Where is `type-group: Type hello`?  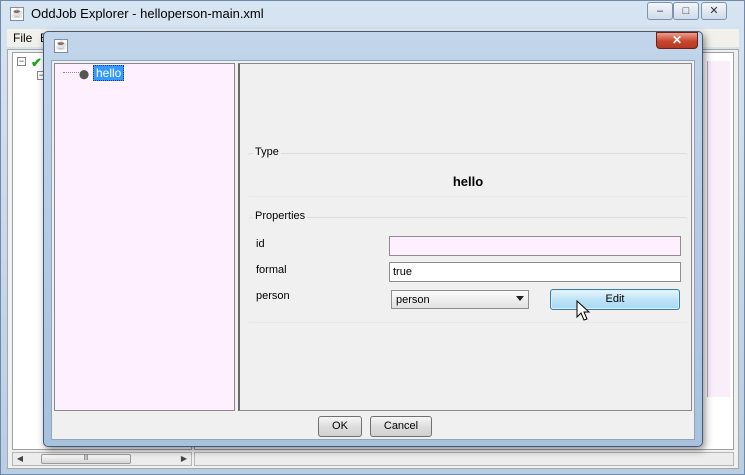 type-group: Type hello is located at coordinates (468, 171).